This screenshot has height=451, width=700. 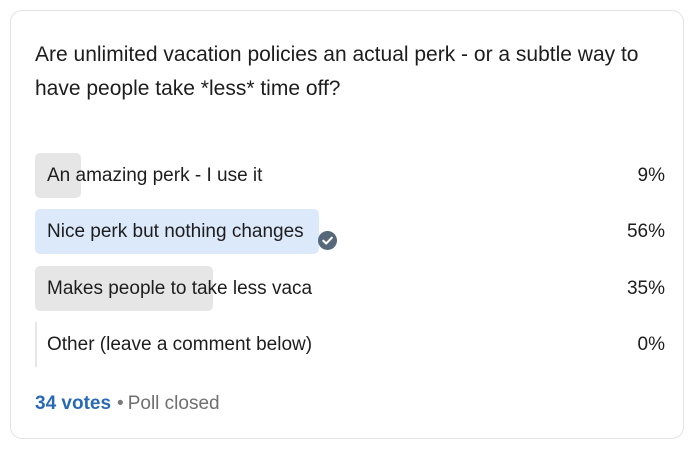 What do you see at coordinates (645, 231) in the screenshot?
I see `poll-option-percent: 56%` at bounding box center [645, 231].